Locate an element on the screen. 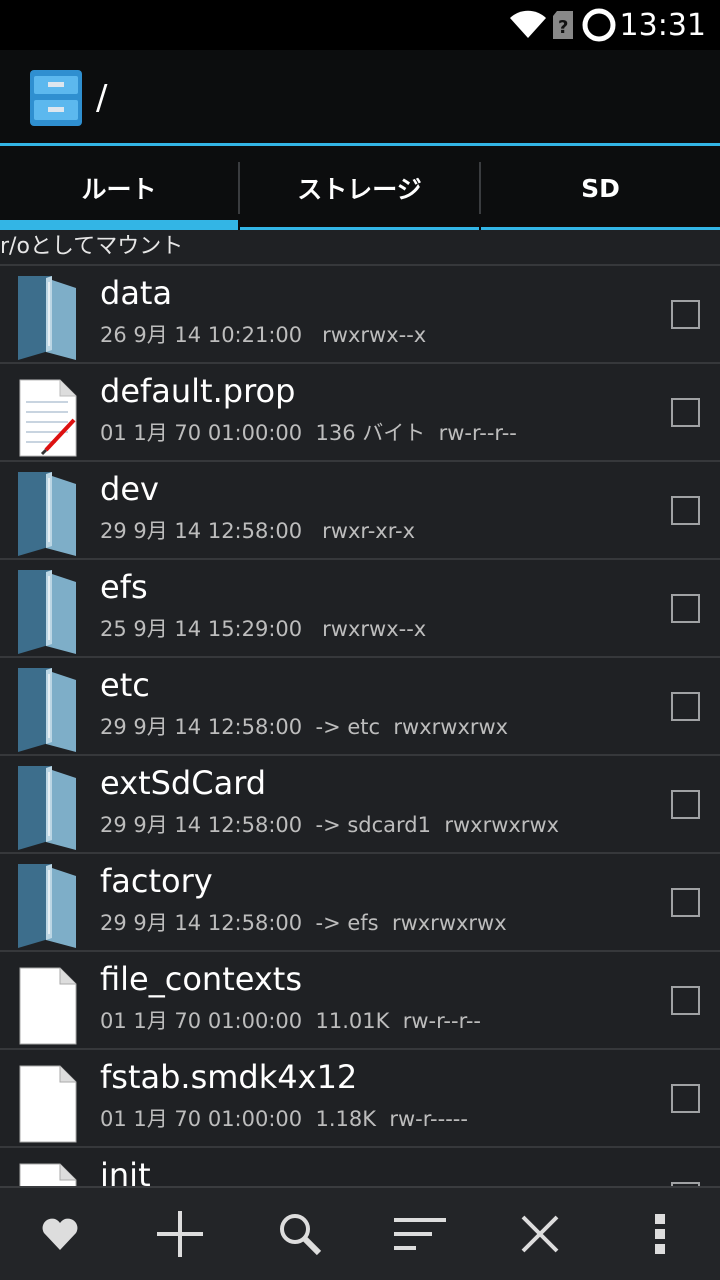  add-icon is located at coordinates (180, 1234).